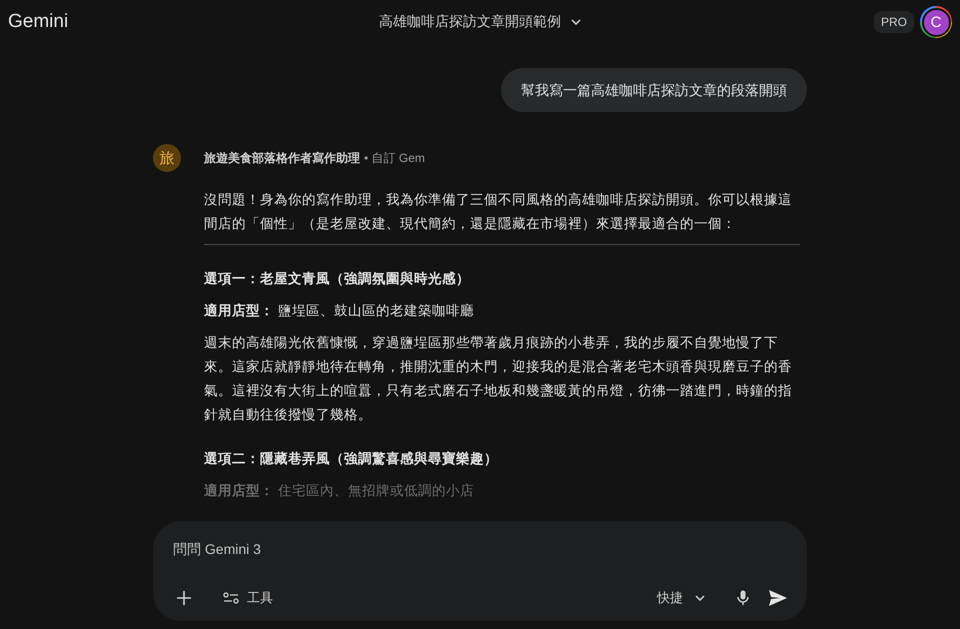 The width and height of the screenshot is (960, 629). I want to click on app-logo: Gemini, so click(38, 22).